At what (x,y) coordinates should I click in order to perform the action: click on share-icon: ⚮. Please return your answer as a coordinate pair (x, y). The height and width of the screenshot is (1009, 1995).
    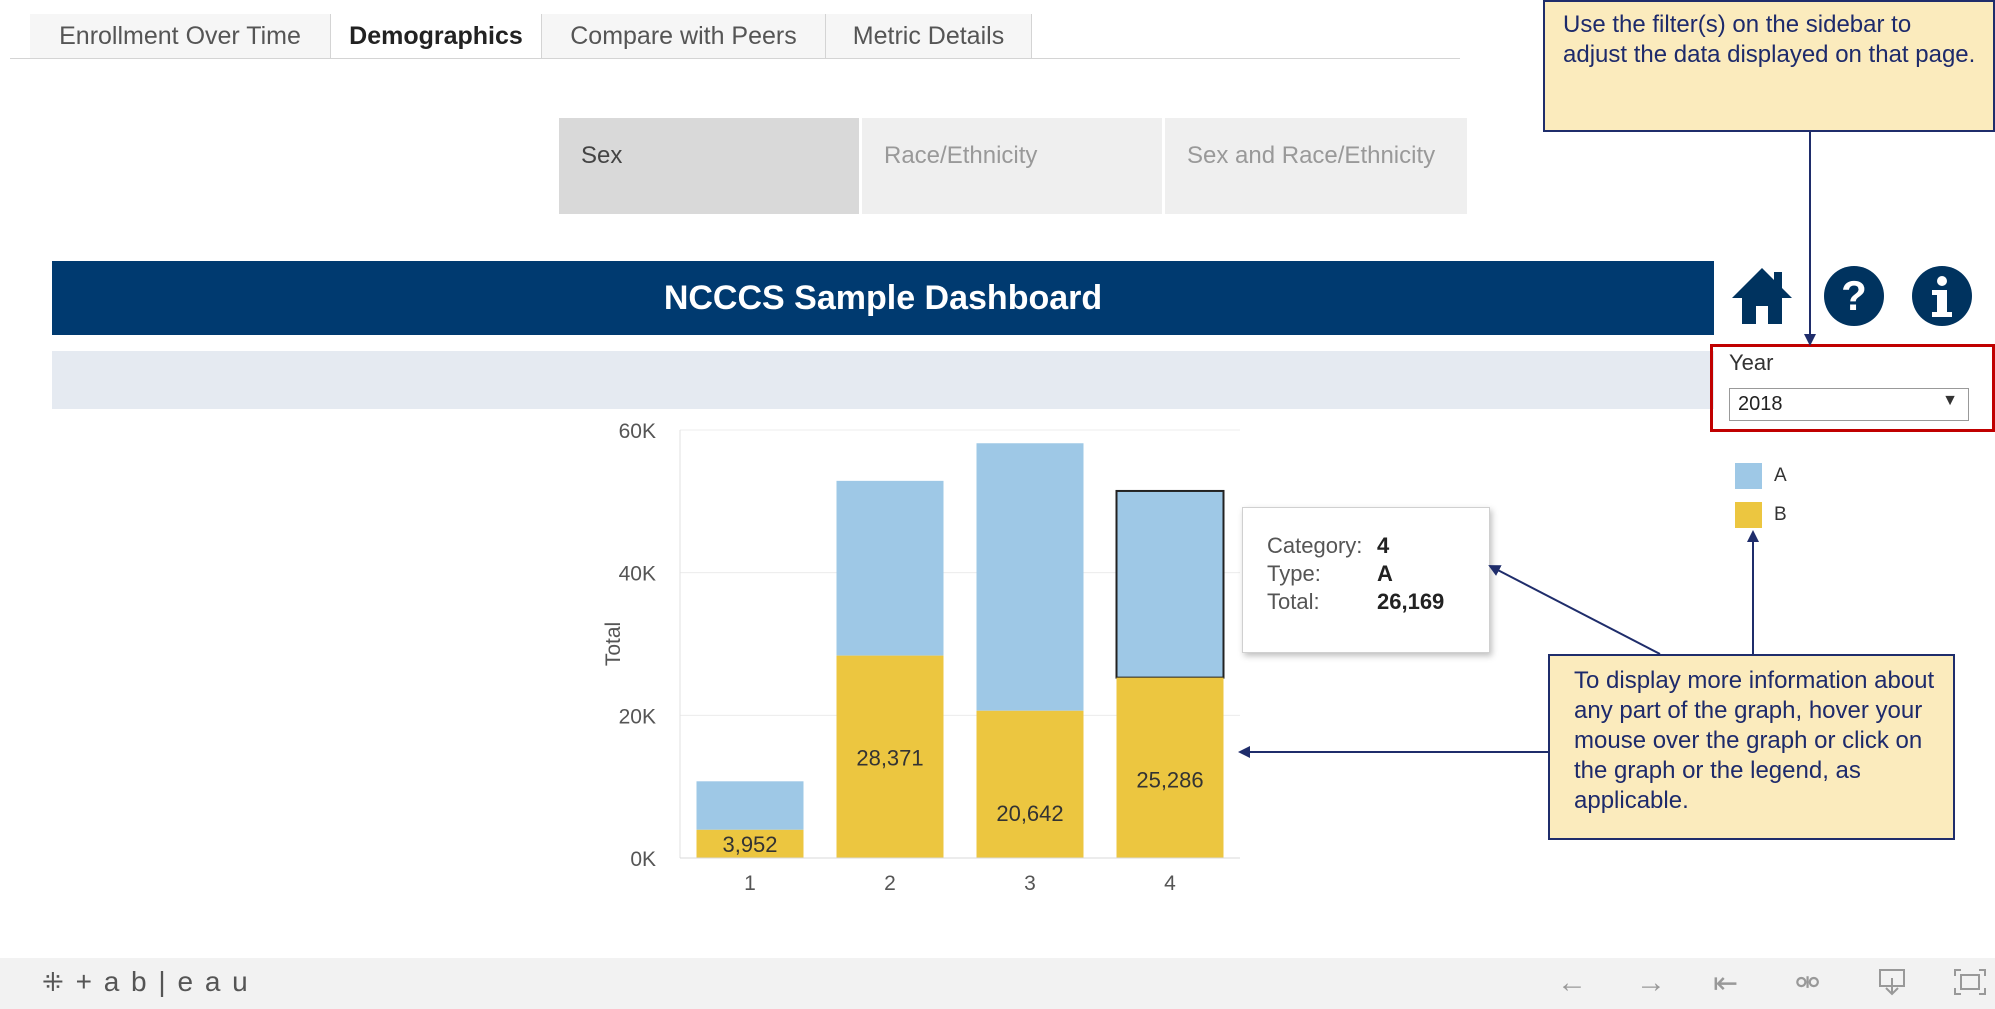
    Looking at the image, I should click on (1807, 983).